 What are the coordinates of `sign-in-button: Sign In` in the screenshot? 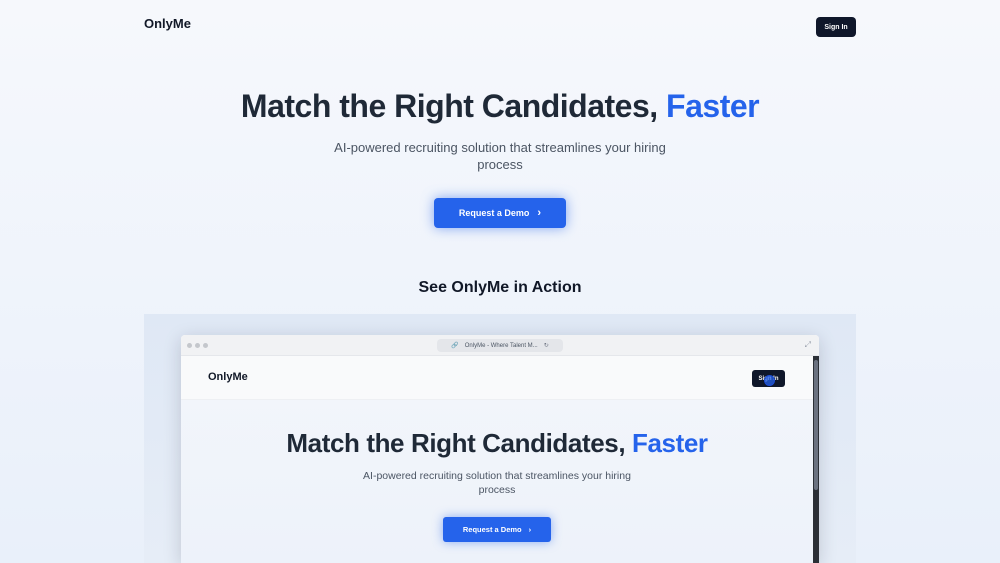 It's located at (836, 27).